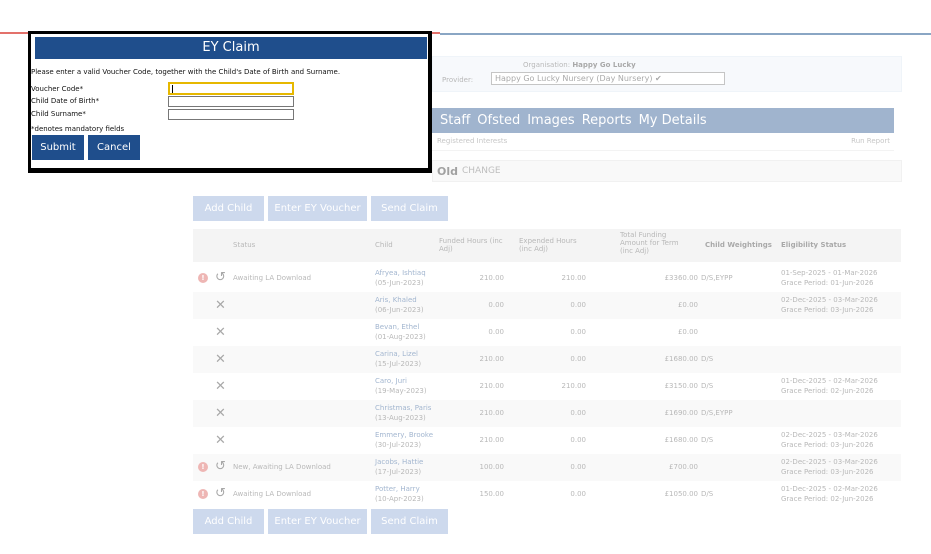  I want to click on eligibility-grace: Grace Period: 01-Jun-2026, so click(827, 283).